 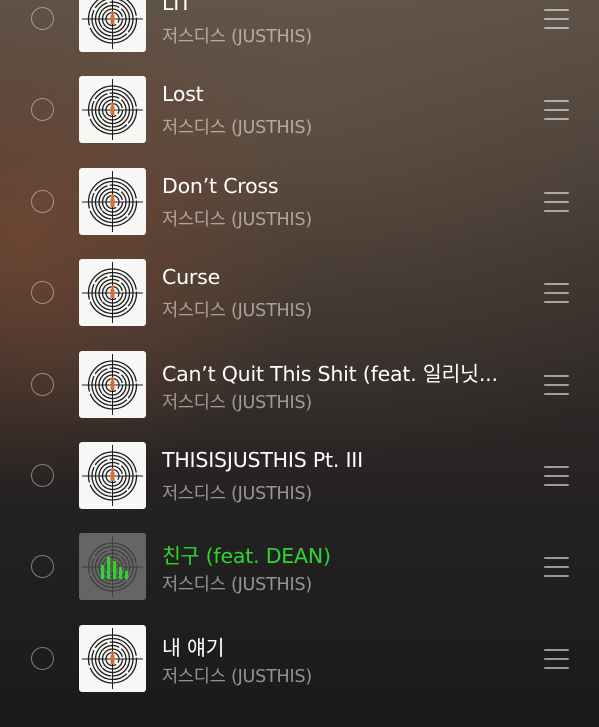 What do you see at coordinates (263, 459) in the screenshot?
I see `track-title: THISISJUSTHIS Pt. III` at bounding box center [263, 459].